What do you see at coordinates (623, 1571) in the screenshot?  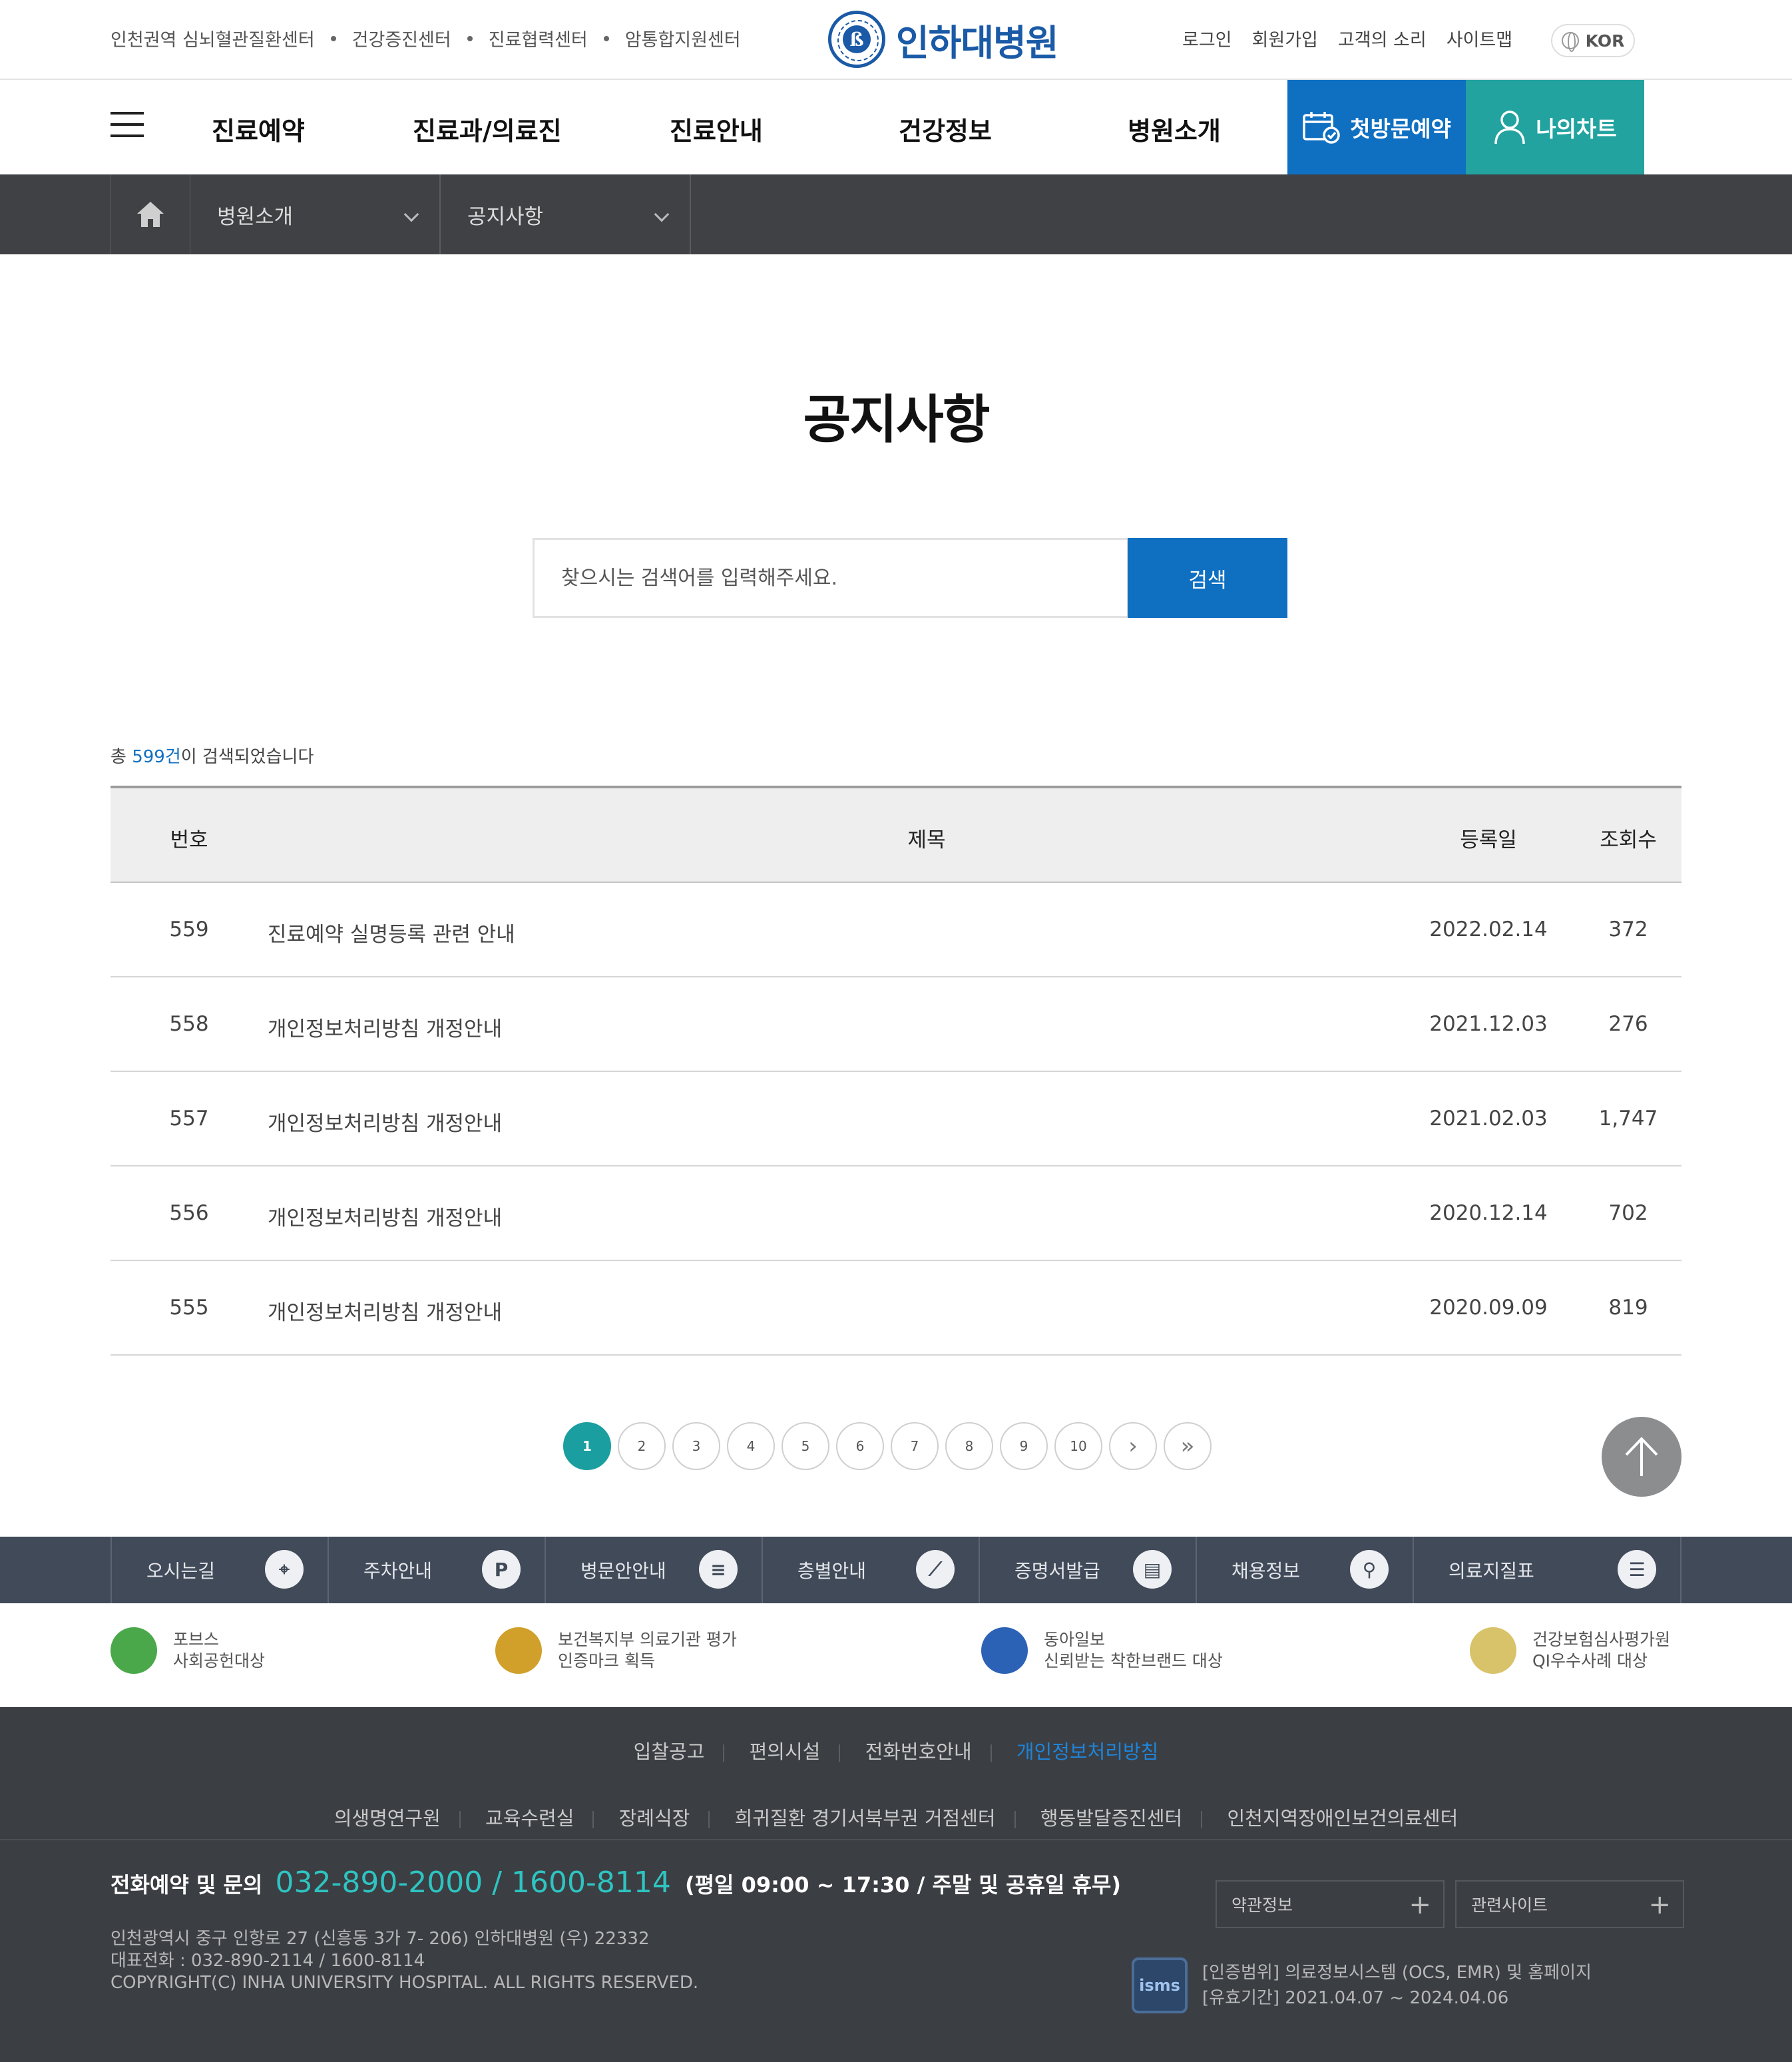 I see `quick-label: 병문안안내` at bounding box center [623, 1571].